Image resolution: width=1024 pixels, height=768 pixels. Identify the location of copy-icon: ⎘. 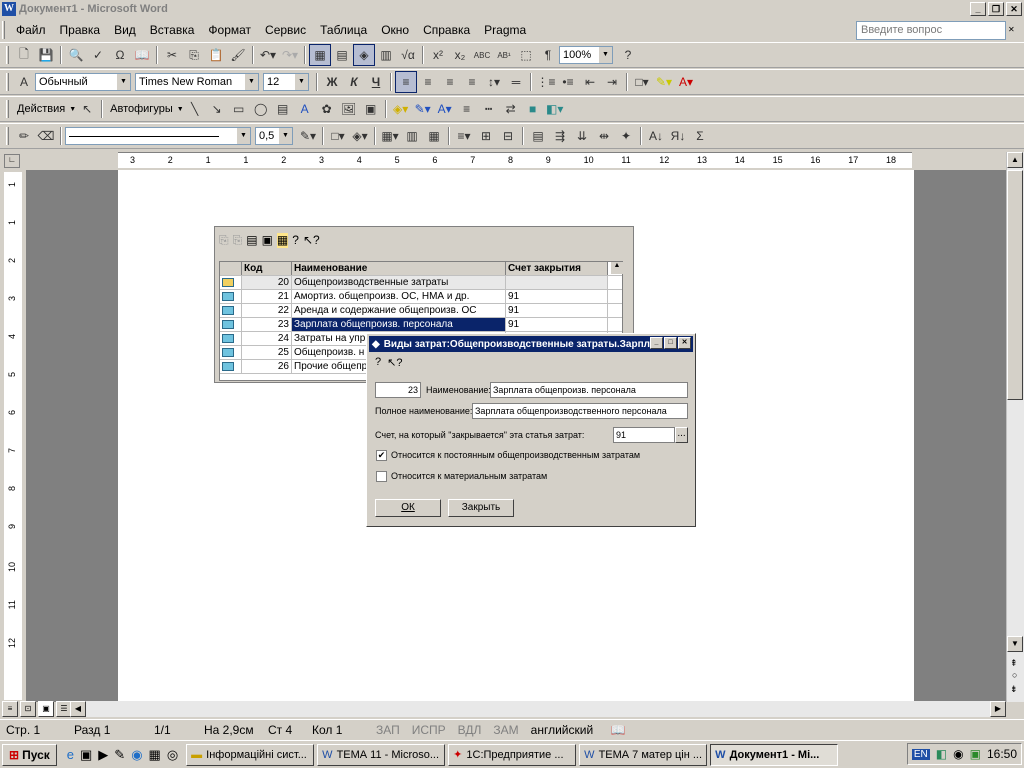
(224, 240).